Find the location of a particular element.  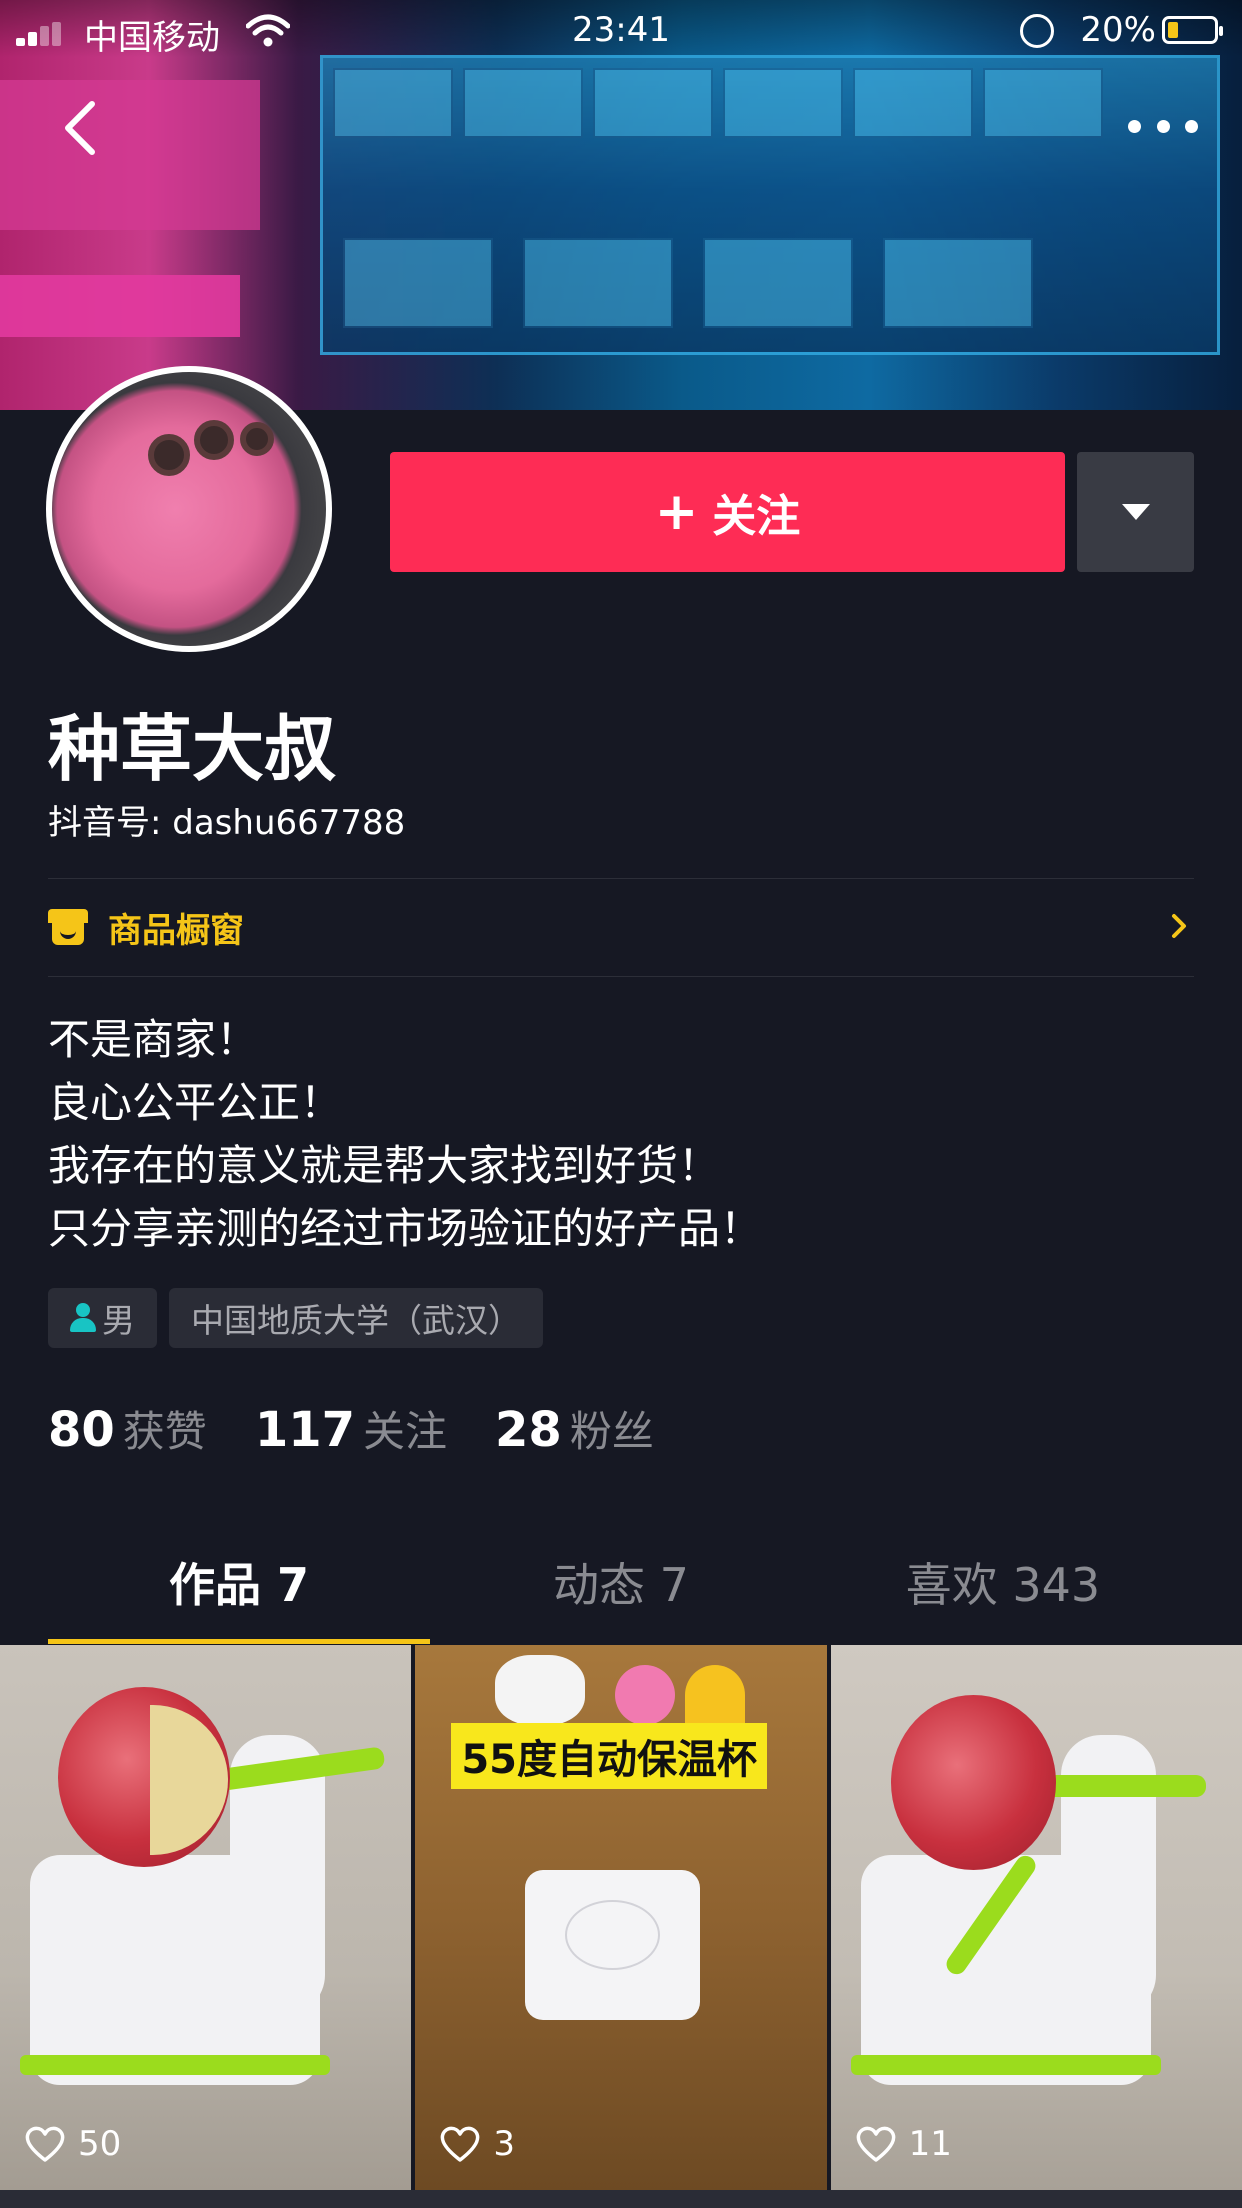

gender-tag: 男 is located at coordinates (102, 1318).